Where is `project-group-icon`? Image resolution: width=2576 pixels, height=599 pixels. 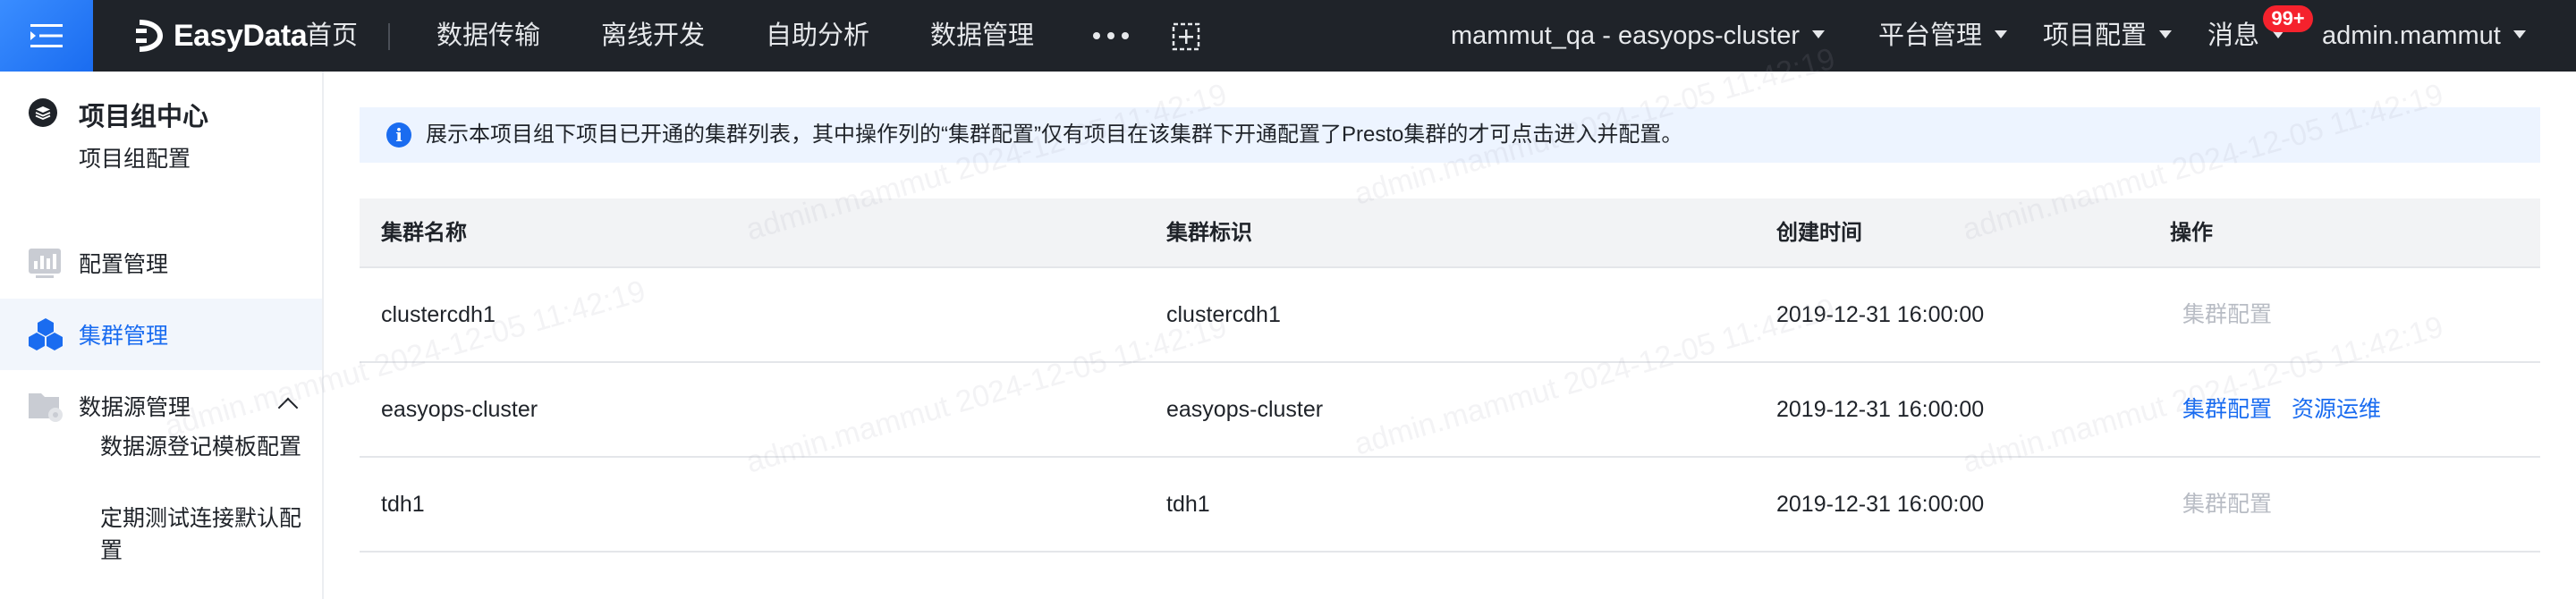
project-group-icon is located at coordinates (43, 112).